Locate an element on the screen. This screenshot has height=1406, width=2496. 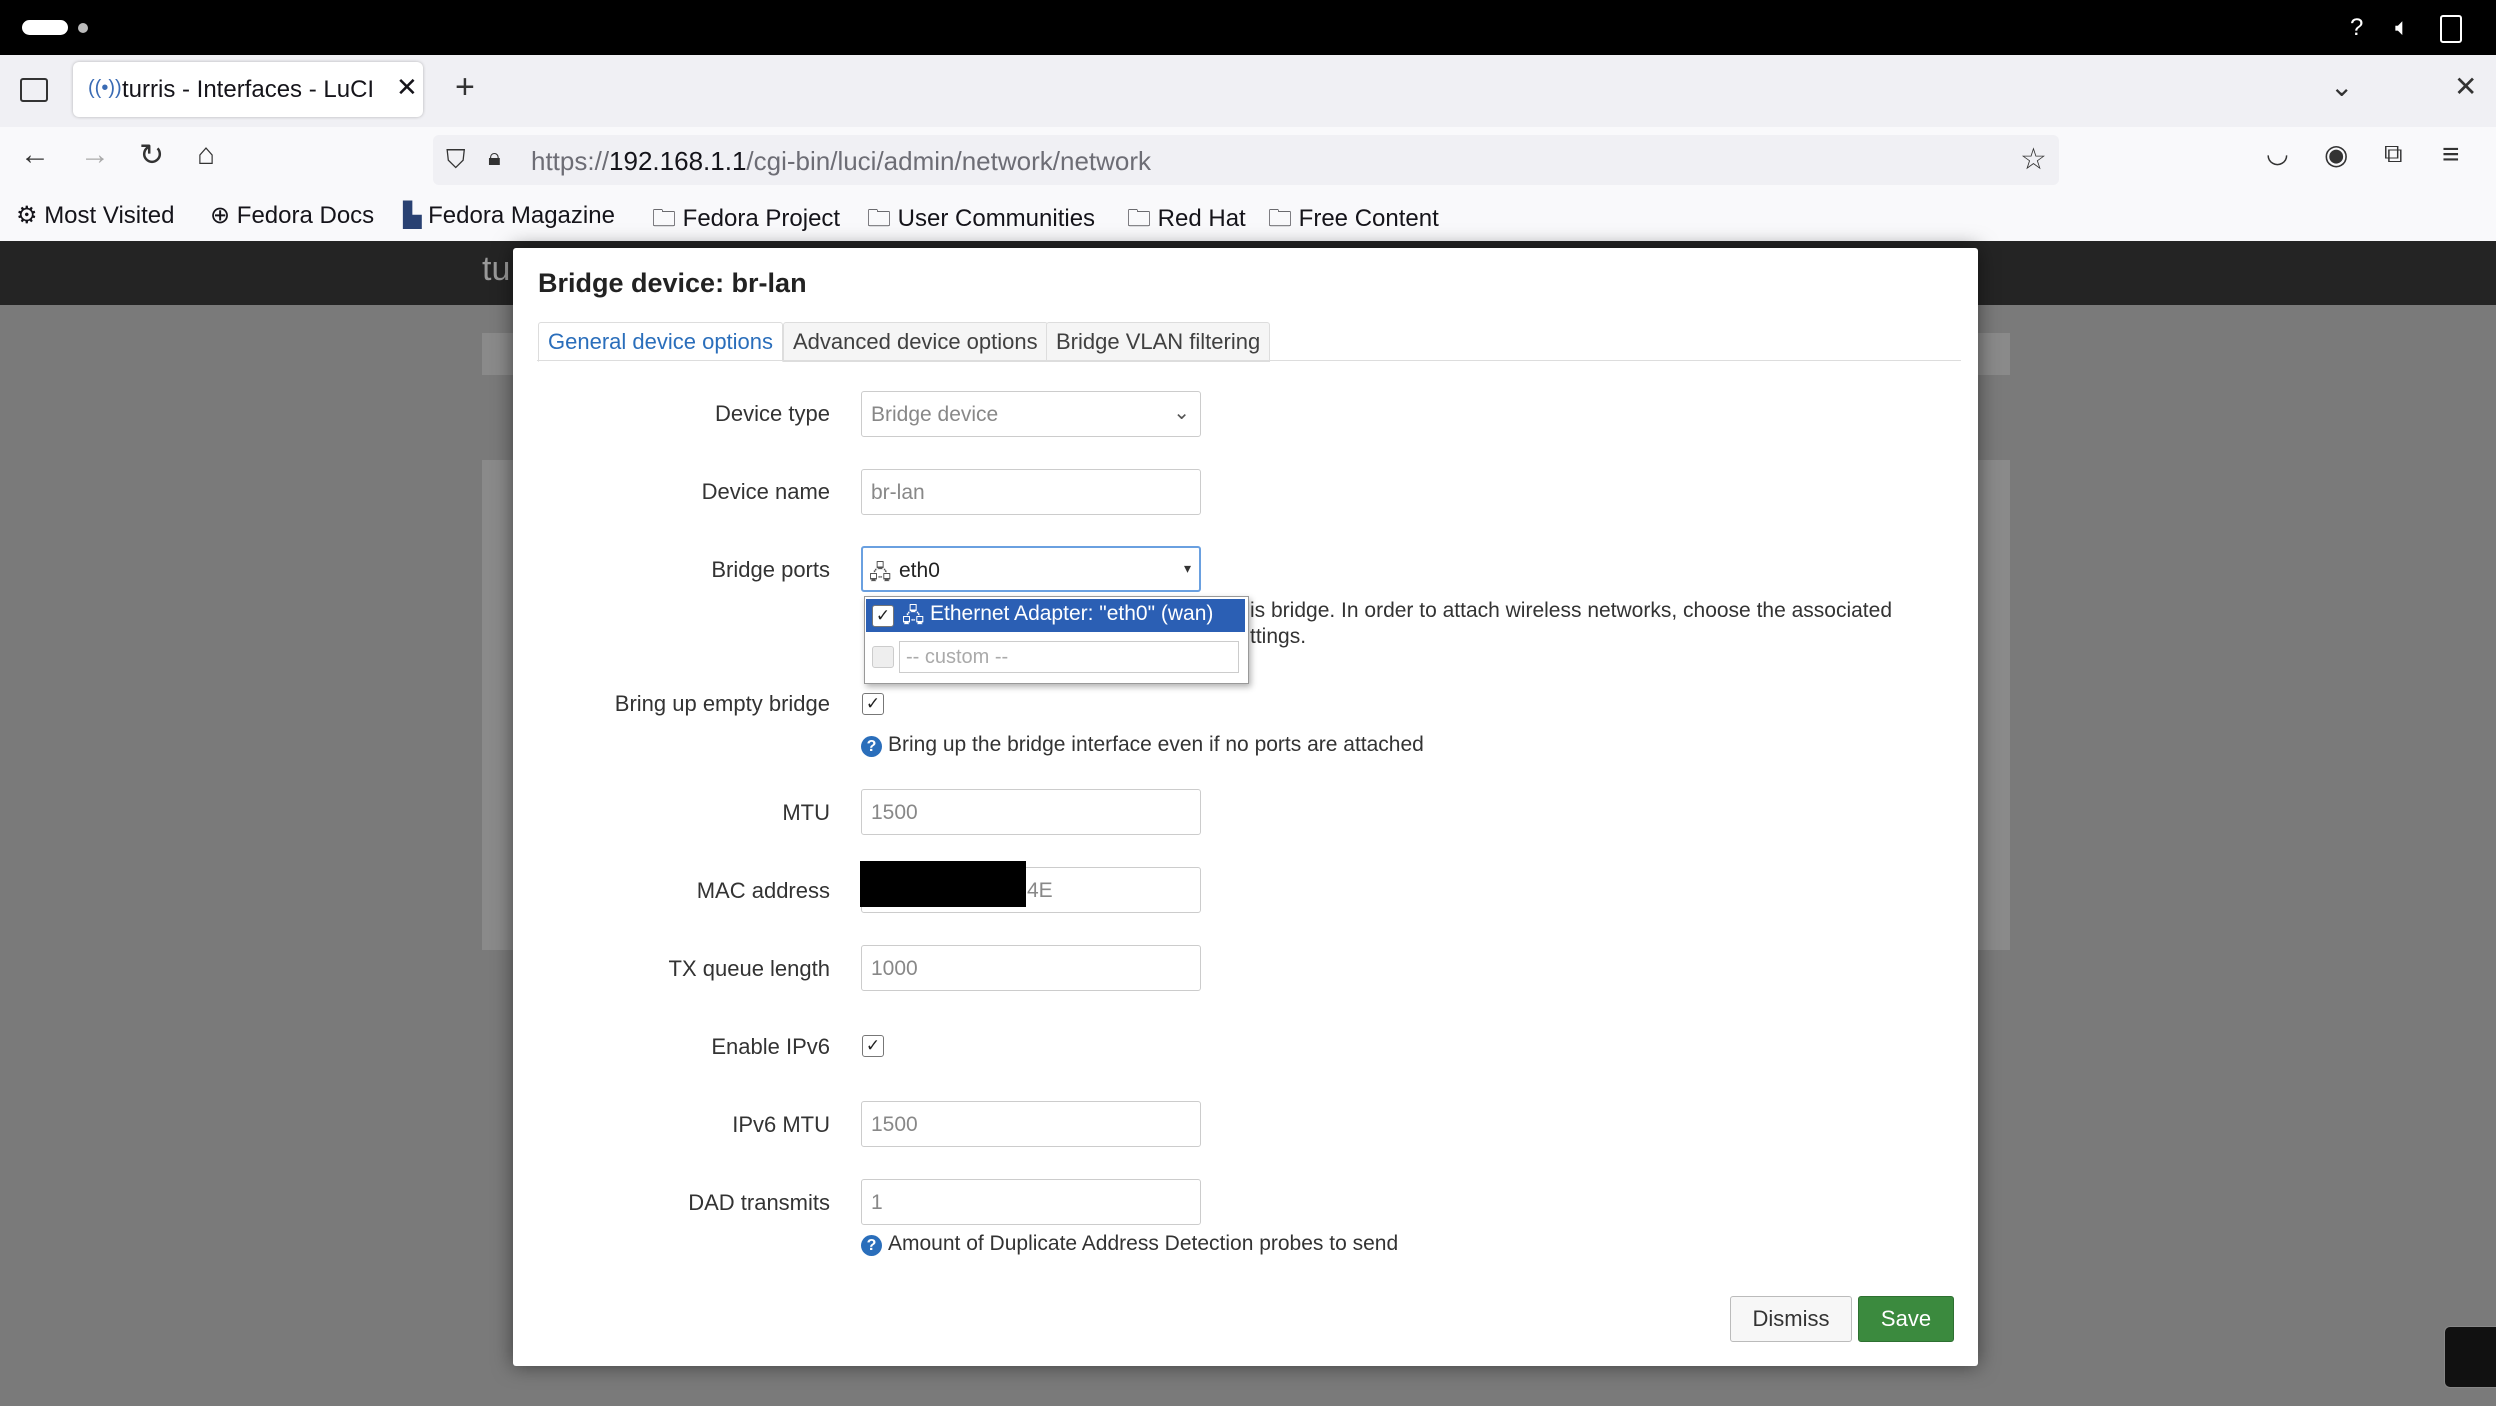
lock-icon: 🔒︎ is located at coordinates (494, 158).